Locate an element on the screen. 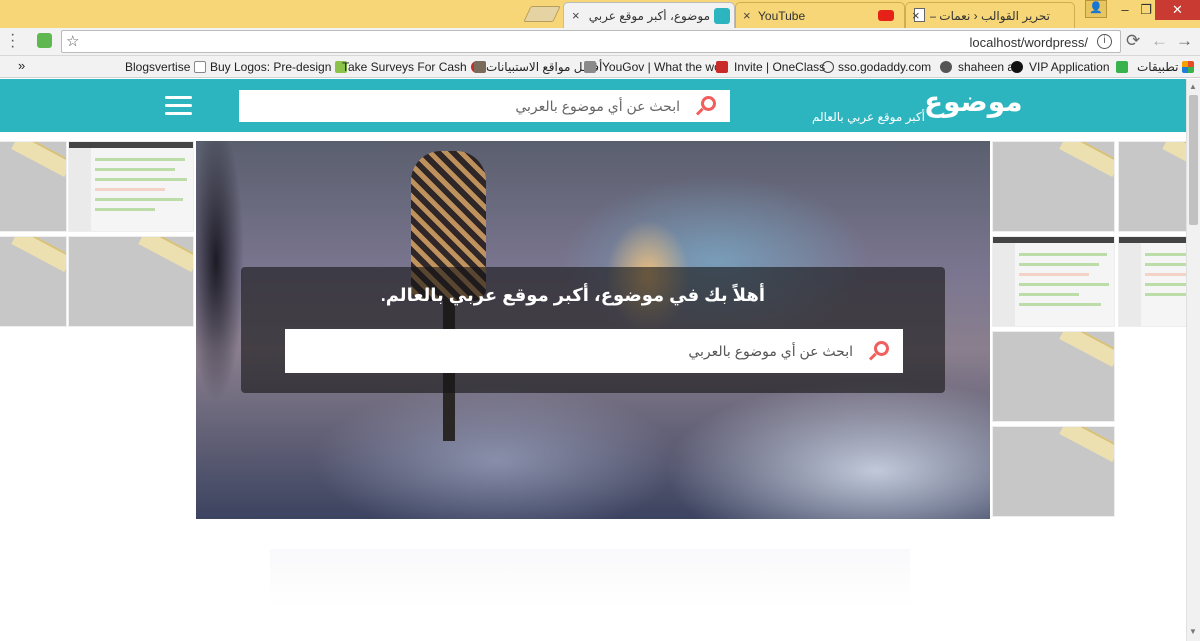 The image size is (1200, 641). avatar-icon is located at coordinates (590, 67).